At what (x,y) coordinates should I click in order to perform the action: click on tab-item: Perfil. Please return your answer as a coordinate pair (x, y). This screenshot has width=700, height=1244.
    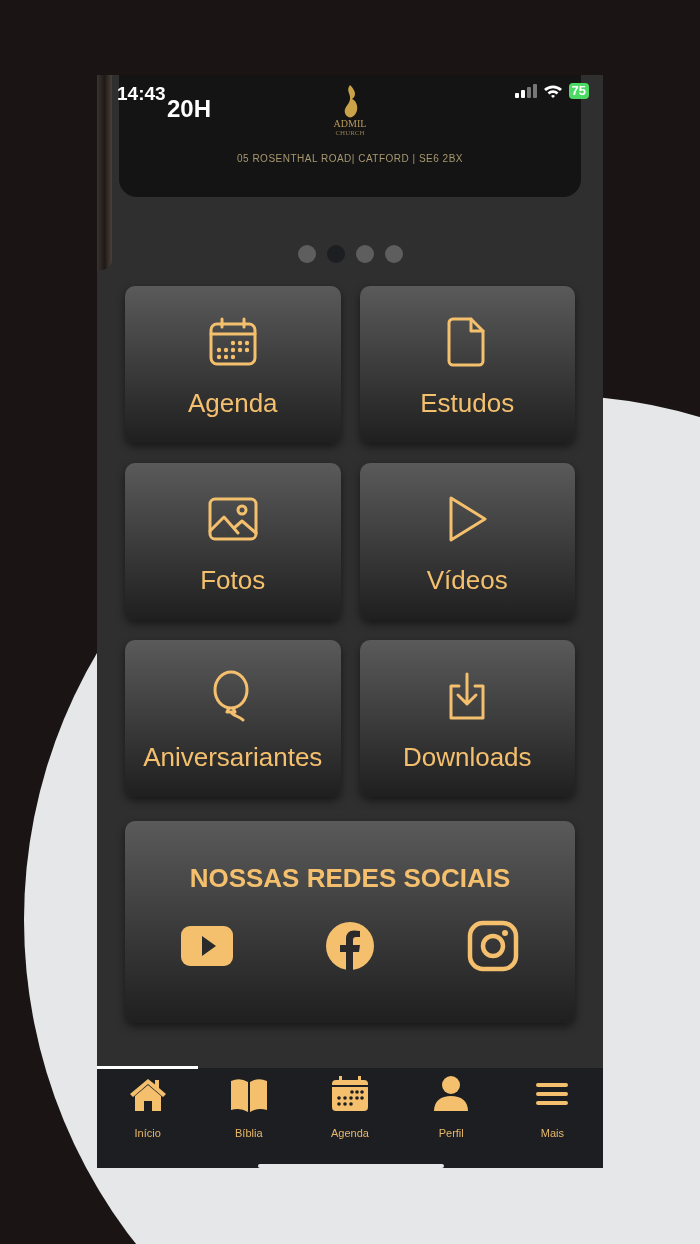
    Looking at the image, I should click on (451, 1118).